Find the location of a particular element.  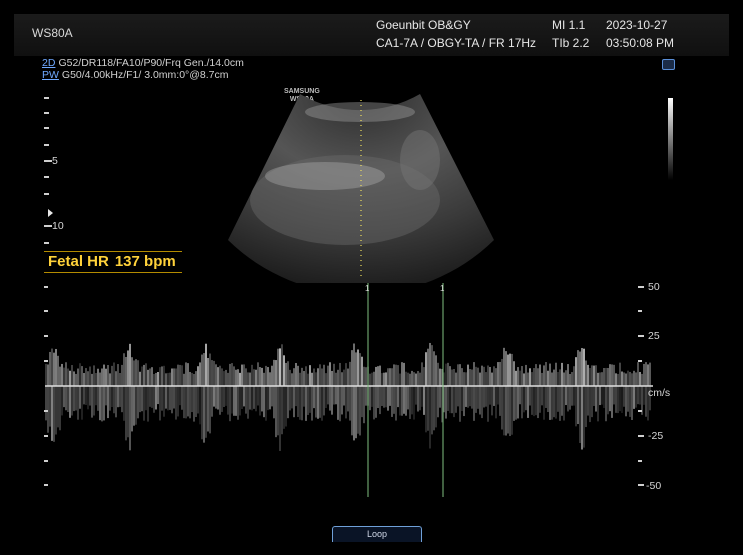

fetal-hr-label: Fetal HR is located at coordinates (78, 261).